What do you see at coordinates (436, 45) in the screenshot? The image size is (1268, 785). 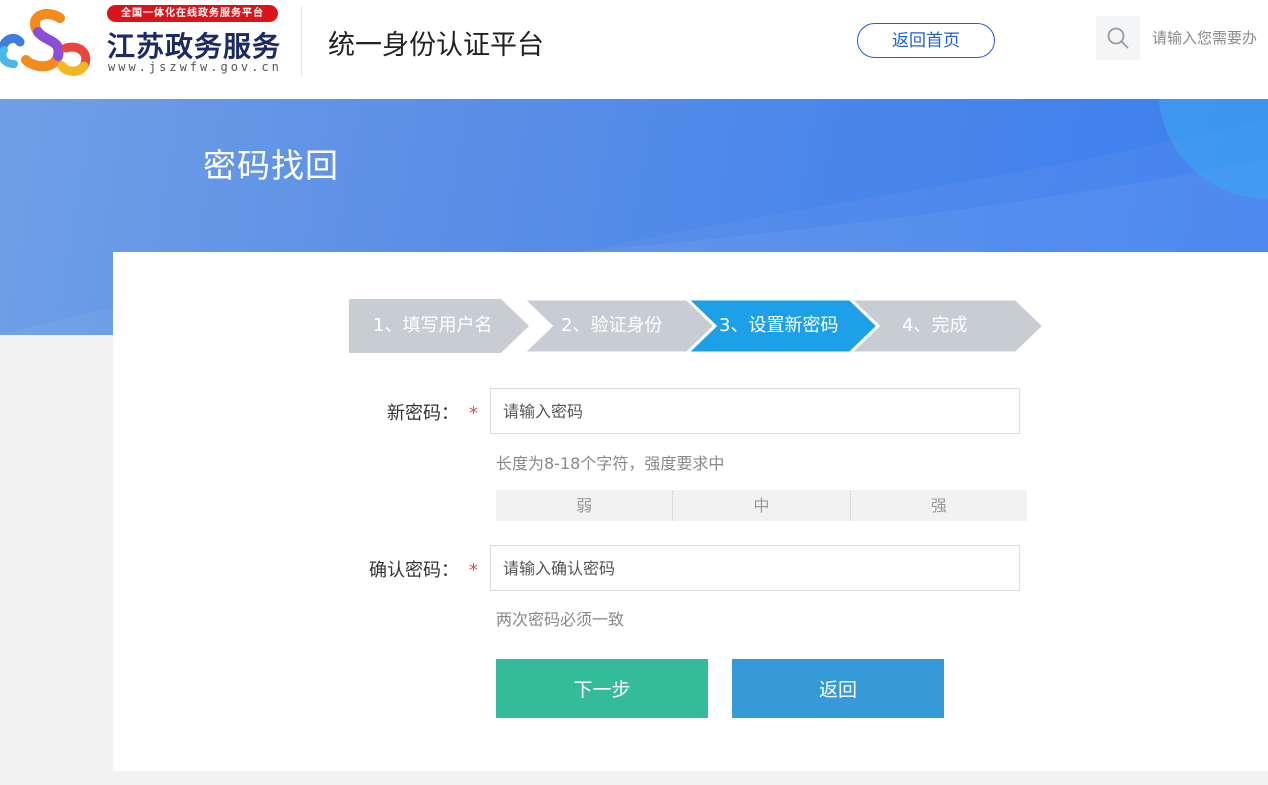 I see `platform-title: 统一身份认证平台` at bounding box center [436, 45].